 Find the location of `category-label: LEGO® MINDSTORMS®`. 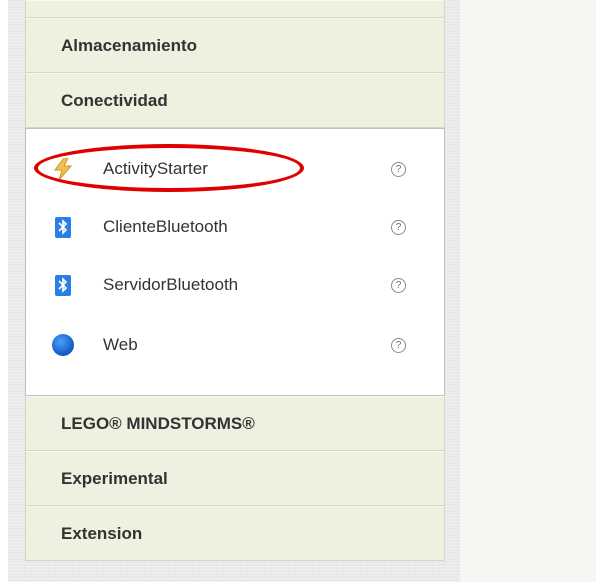

category-label: LEGO® MINDSTORMS® is located at coordinates (158, 423).